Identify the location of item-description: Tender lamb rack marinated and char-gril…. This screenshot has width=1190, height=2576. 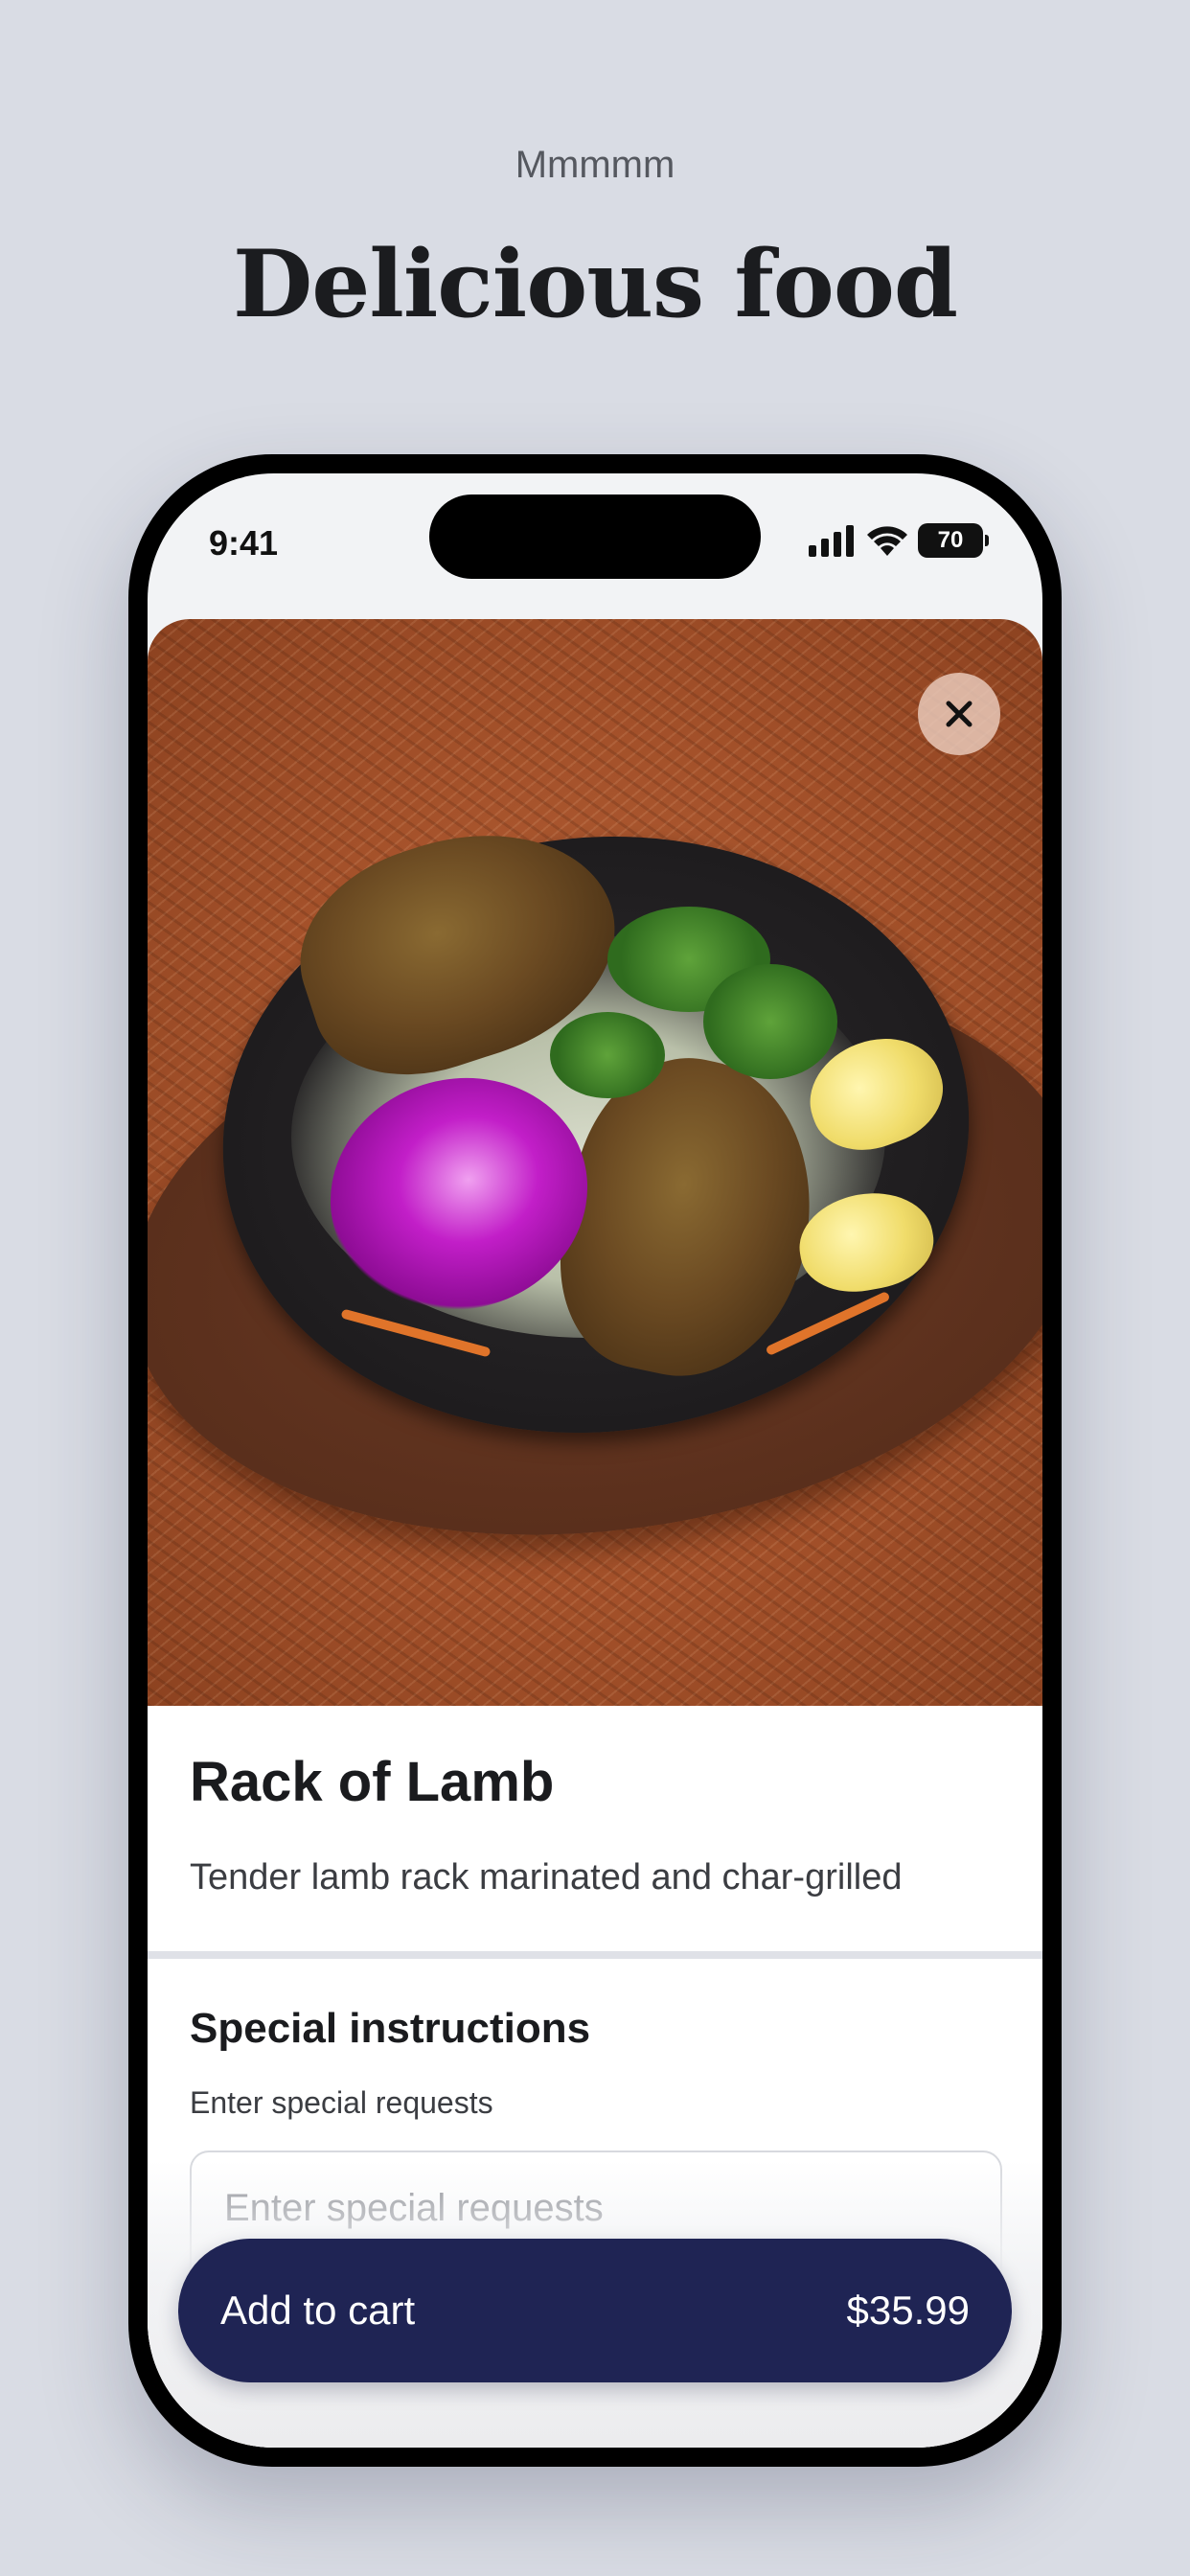
(546, 1878).